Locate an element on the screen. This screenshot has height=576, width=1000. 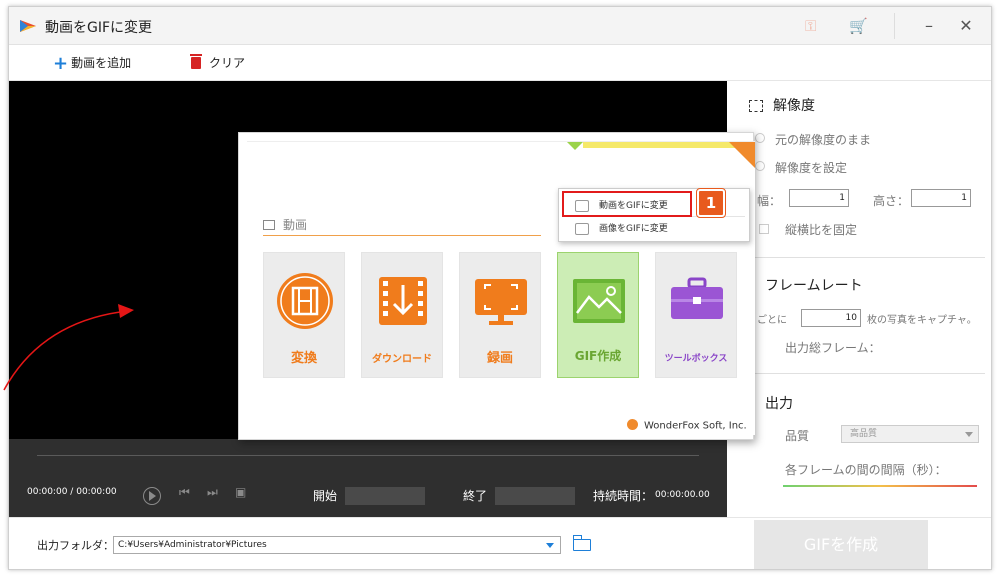
titlebar-divider is located at coordinates (894, 26).